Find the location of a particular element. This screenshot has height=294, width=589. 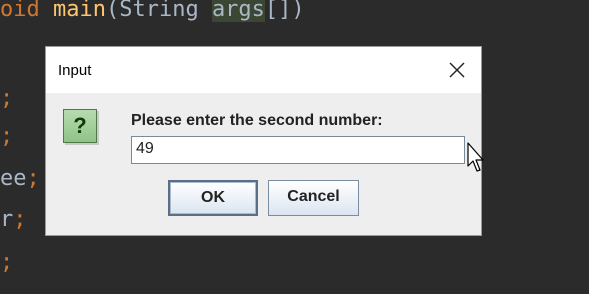

number-input: 49 is located at coordinates (298, 150).